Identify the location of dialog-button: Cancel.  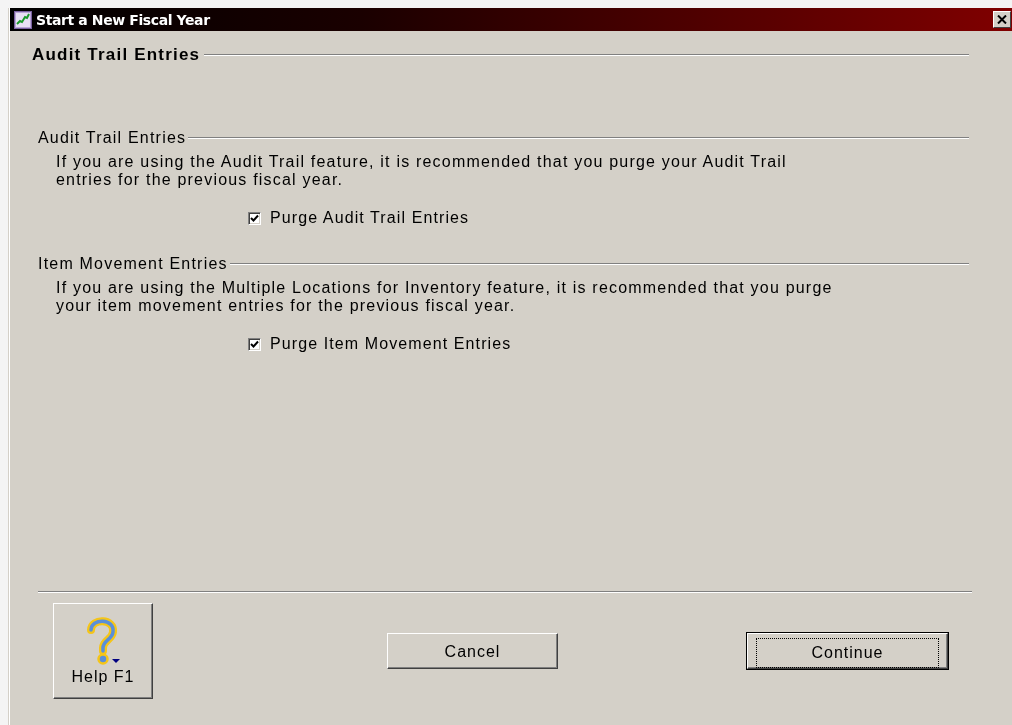
(472, 651).